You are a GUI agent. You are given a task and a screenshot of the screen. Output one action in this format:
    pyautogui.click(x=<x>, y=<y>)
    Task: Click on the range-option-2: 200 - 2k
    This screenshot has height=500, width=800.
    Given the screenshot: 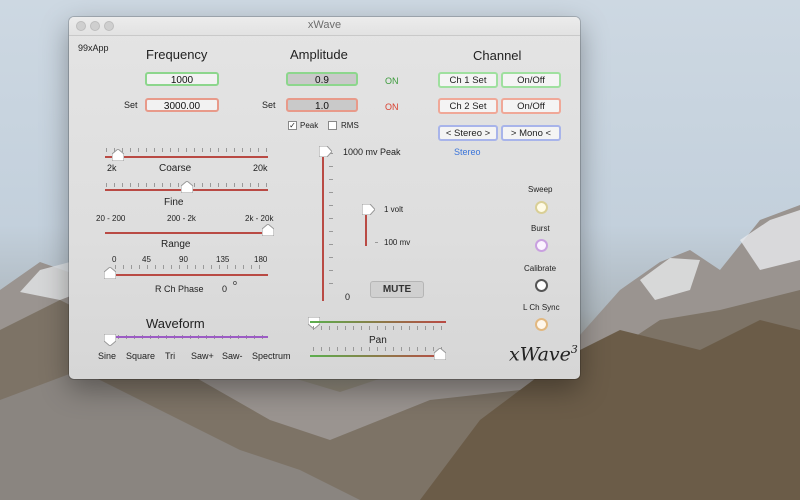 What is the action you would take?
    pyautogui.click(x=181, y=218)
    